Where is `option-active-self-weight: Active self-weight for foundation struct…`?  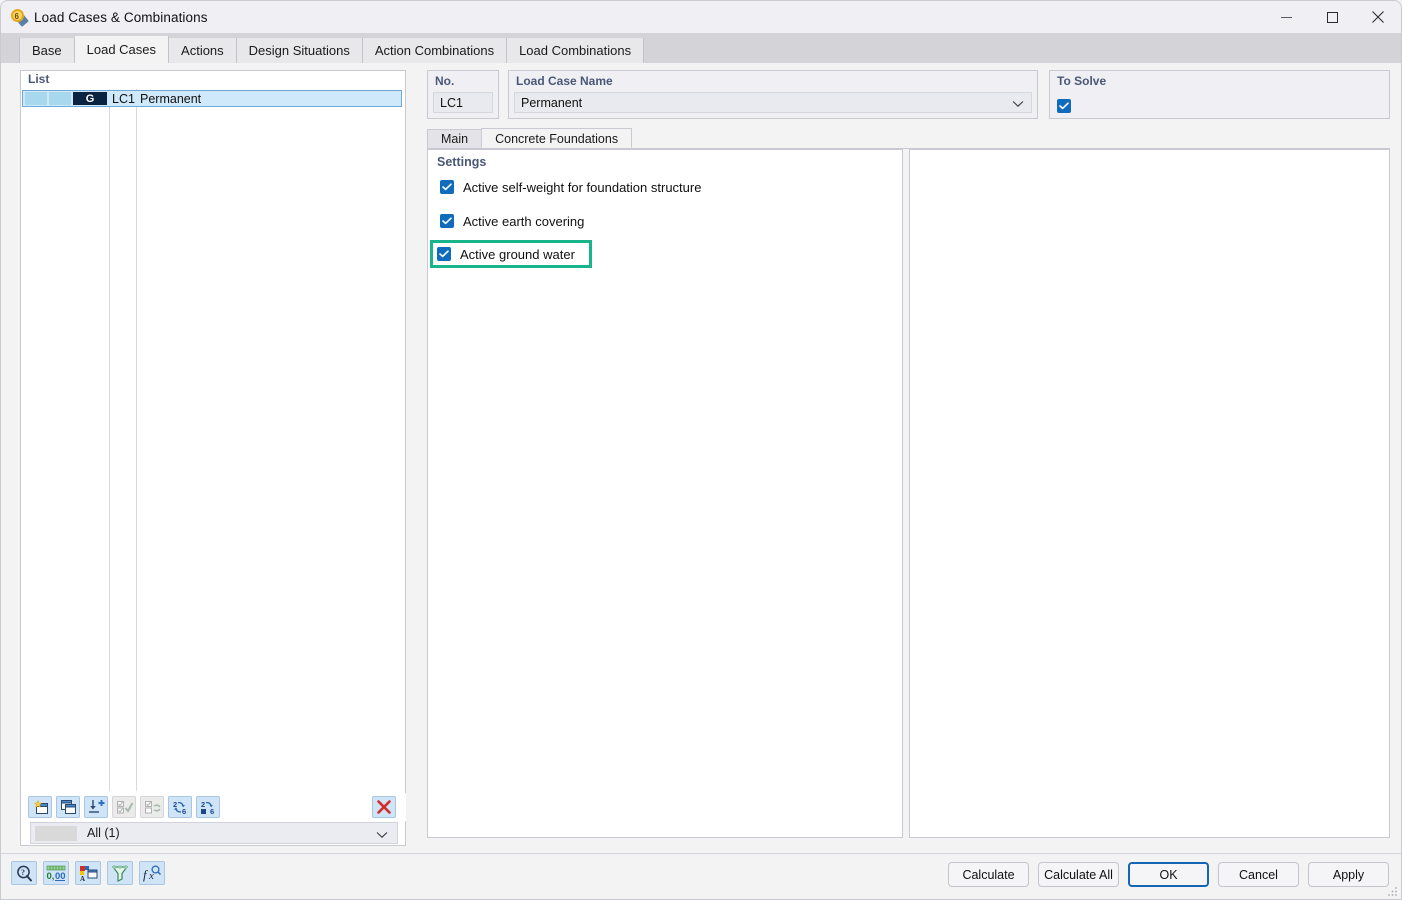
option-active-self-weight: Active self-weight for foundation struct… is located at coordinates (570, 187).